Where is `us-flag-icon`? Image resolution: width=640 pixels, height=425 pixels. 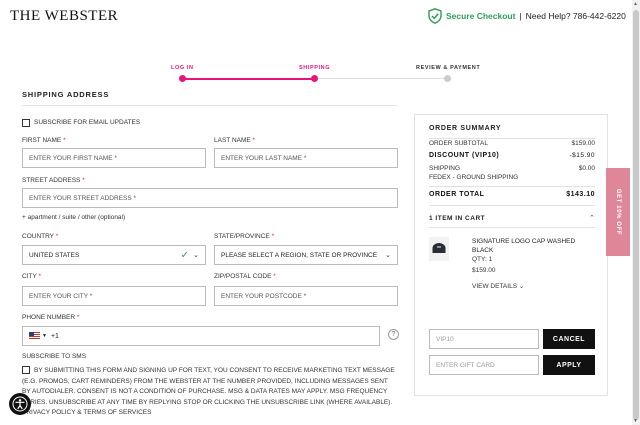 us-flag-icon is located at coordinates (34, 336).